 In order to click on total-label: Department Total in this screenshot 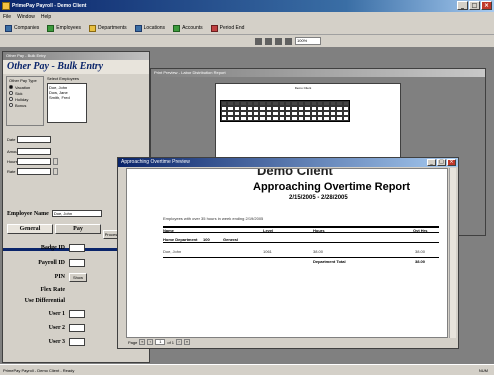, I will do `click(329, 261)`.